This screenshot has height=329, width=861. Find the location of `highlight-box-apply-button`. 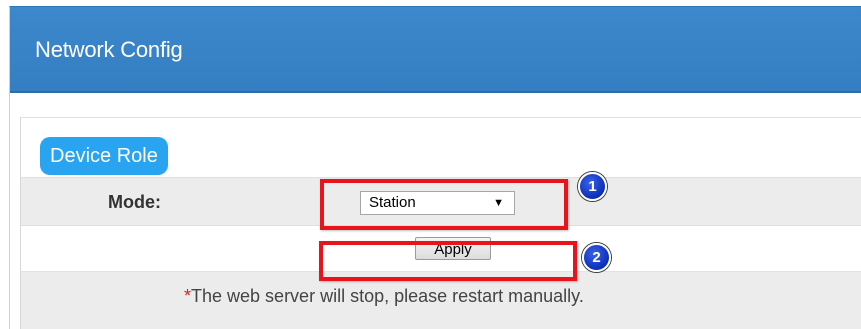

highlight-box-apply-button is located at coordinates (448, 261).